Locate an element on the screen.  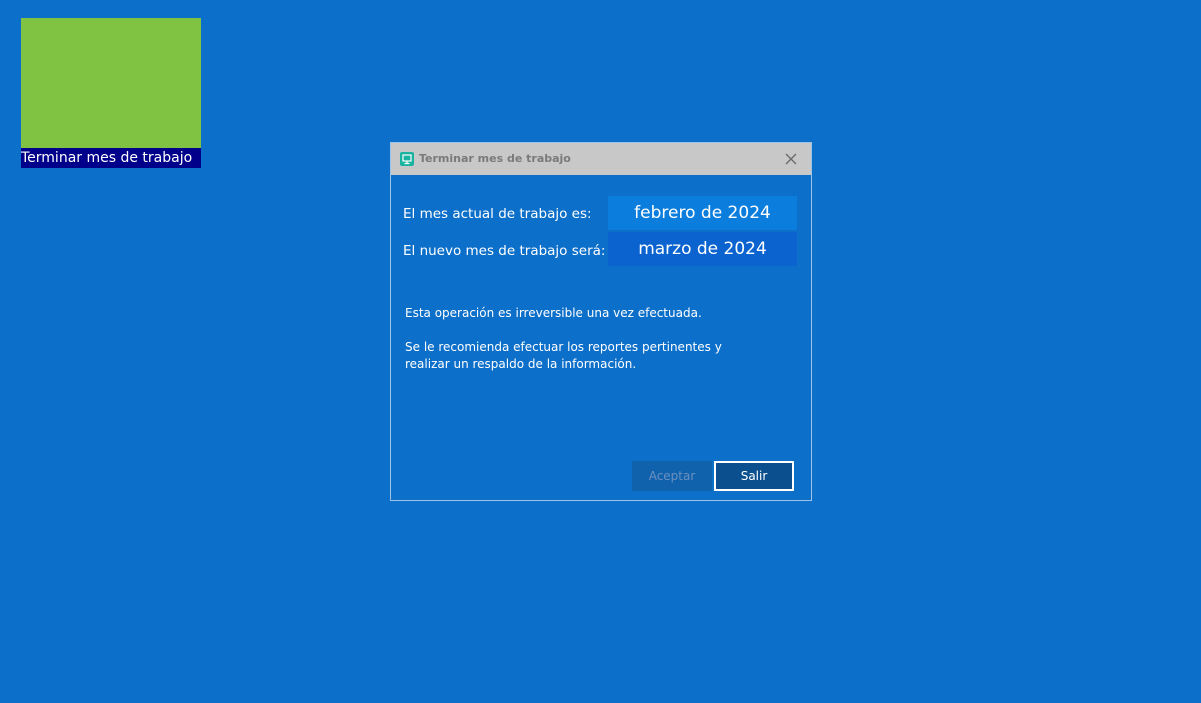
accept-button: Aceptar is located at coordinates (672, 476).